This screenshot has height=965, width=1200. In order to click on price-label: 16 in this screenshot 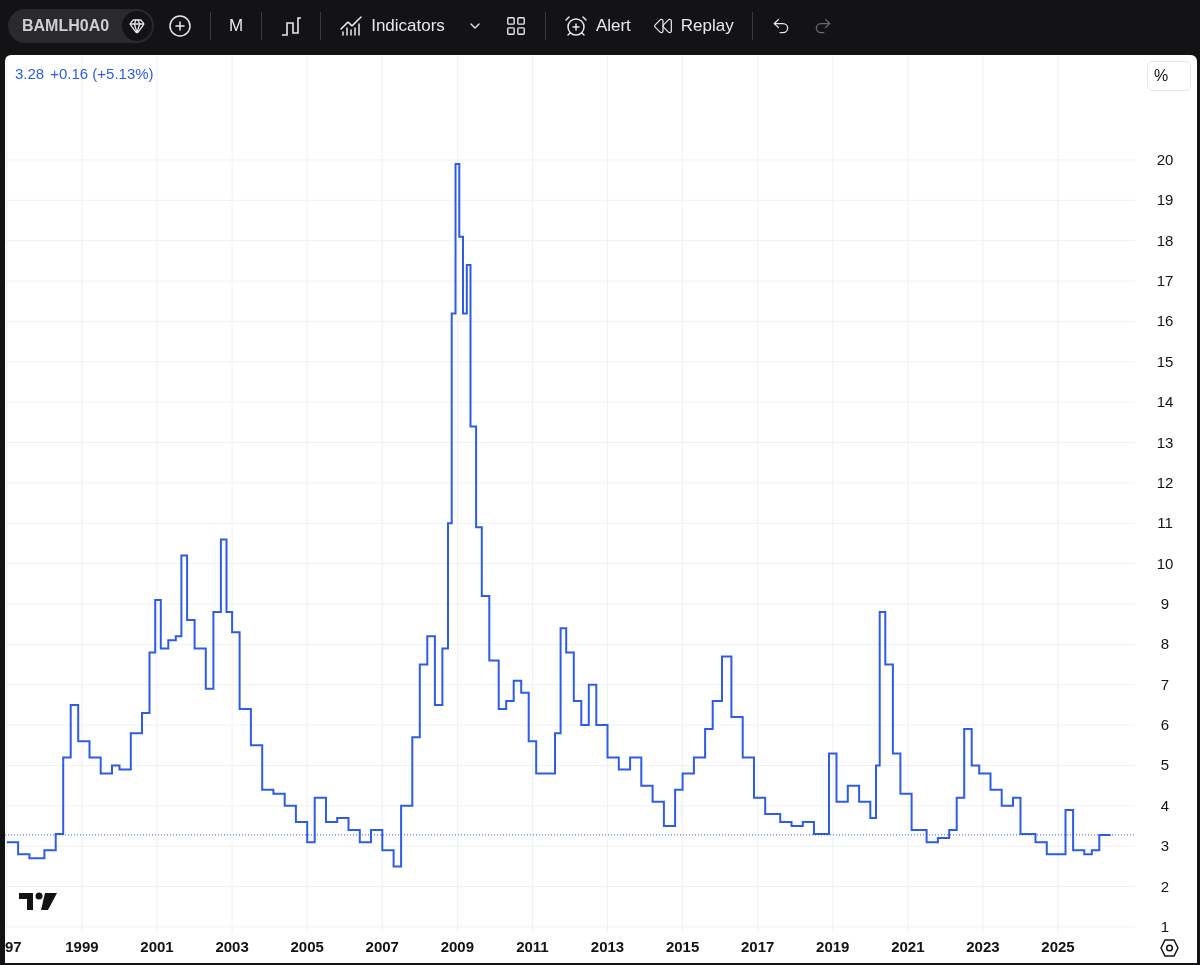, I will do `click(1165, 321)`.